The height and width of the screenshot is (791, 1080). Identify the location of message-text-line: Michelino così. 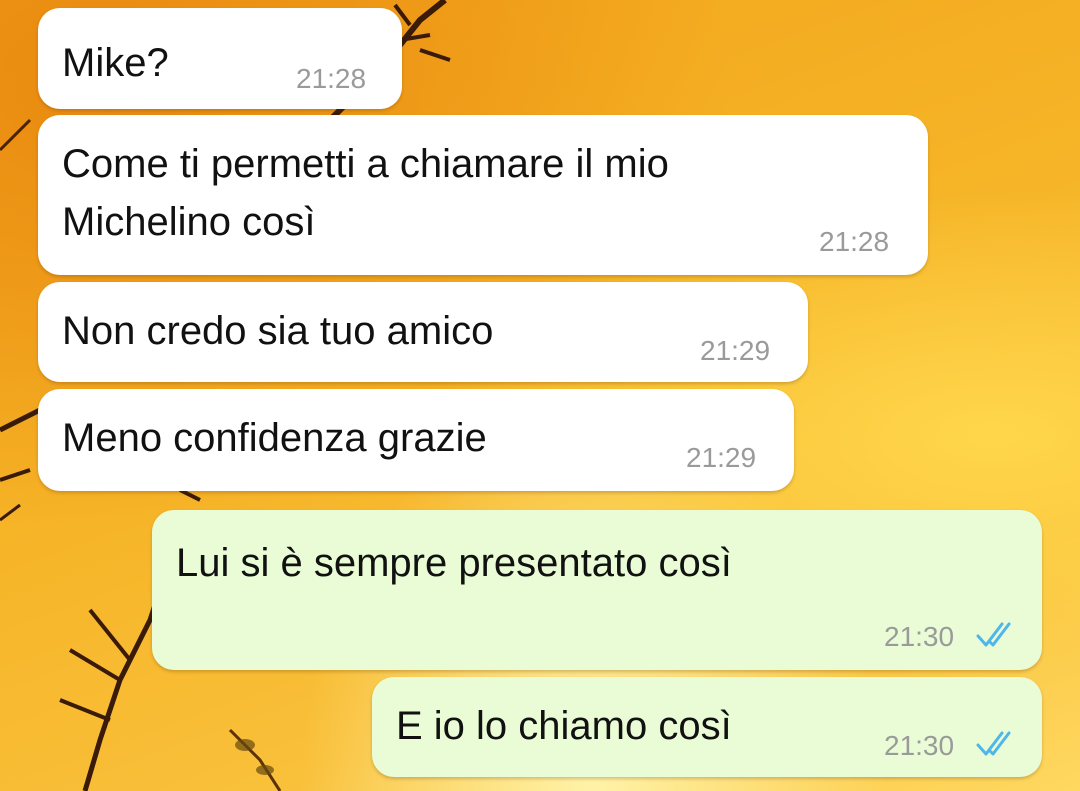
(189, 222).